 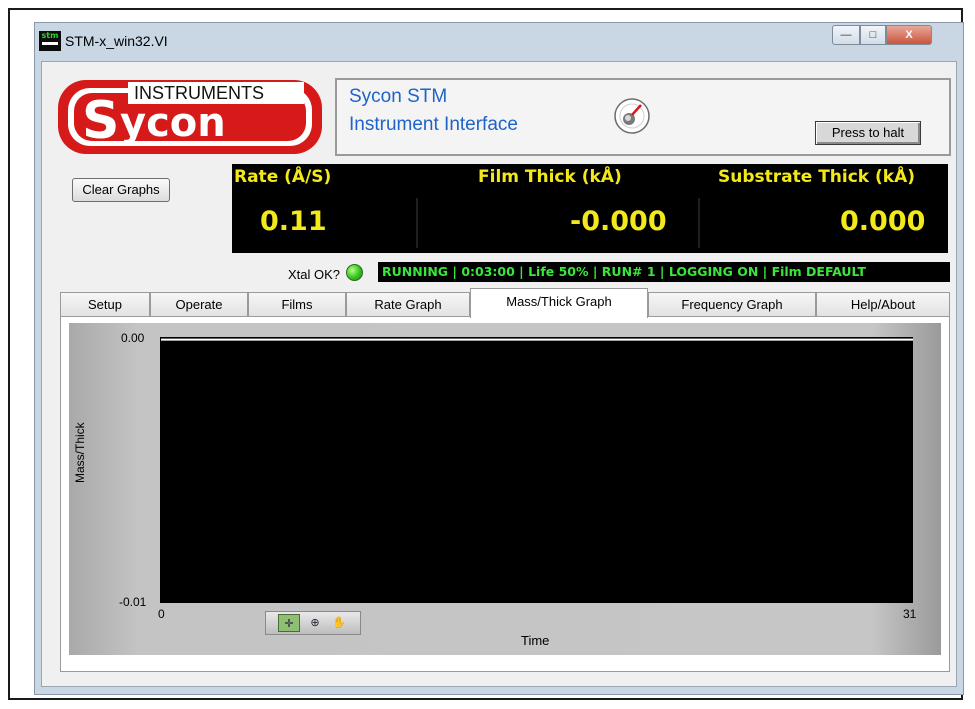 I want to click on title-bar: stm STM-x_win32.VI — □ X, so click(x=499, y=42).